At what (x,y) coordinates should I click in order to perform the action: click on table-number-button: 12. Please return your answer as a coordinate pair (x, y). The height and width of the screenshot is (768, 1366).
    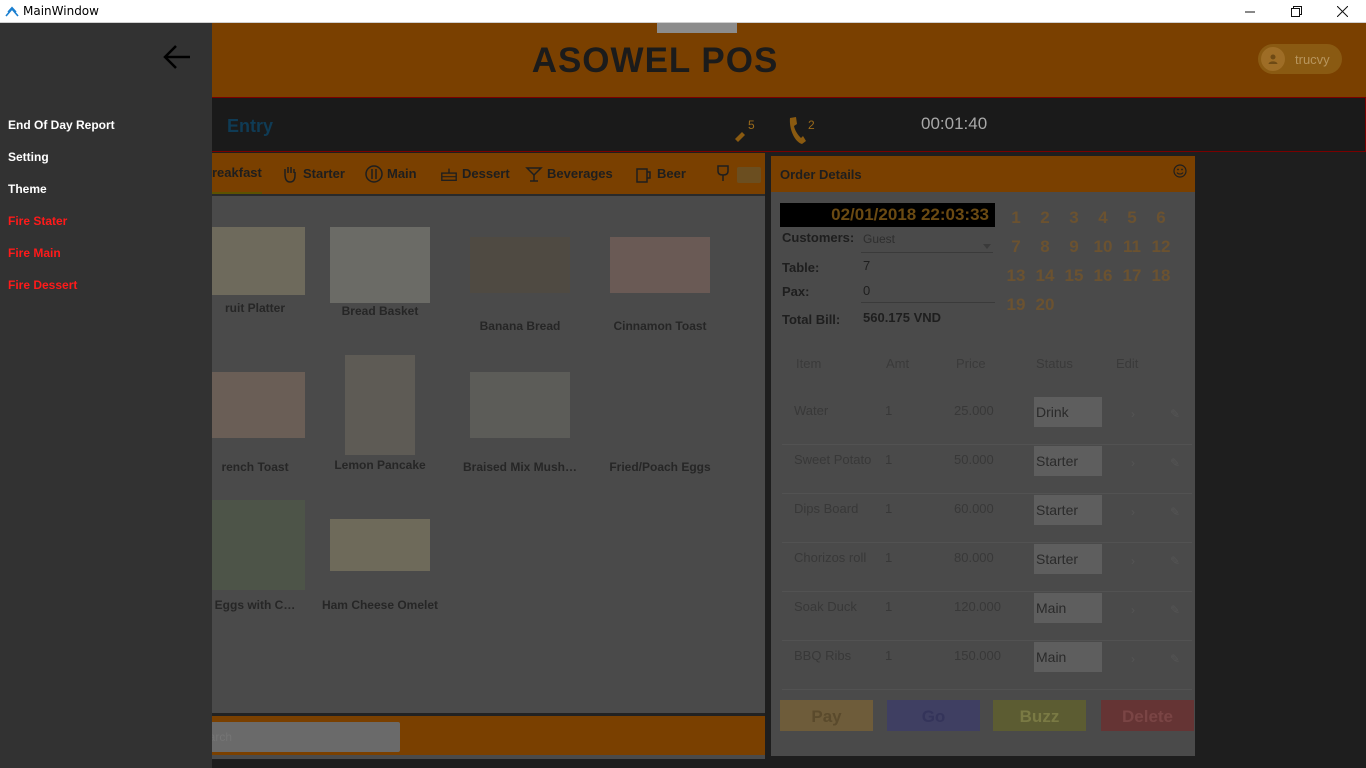
    Looking at the image, I should click on (1161, 247).